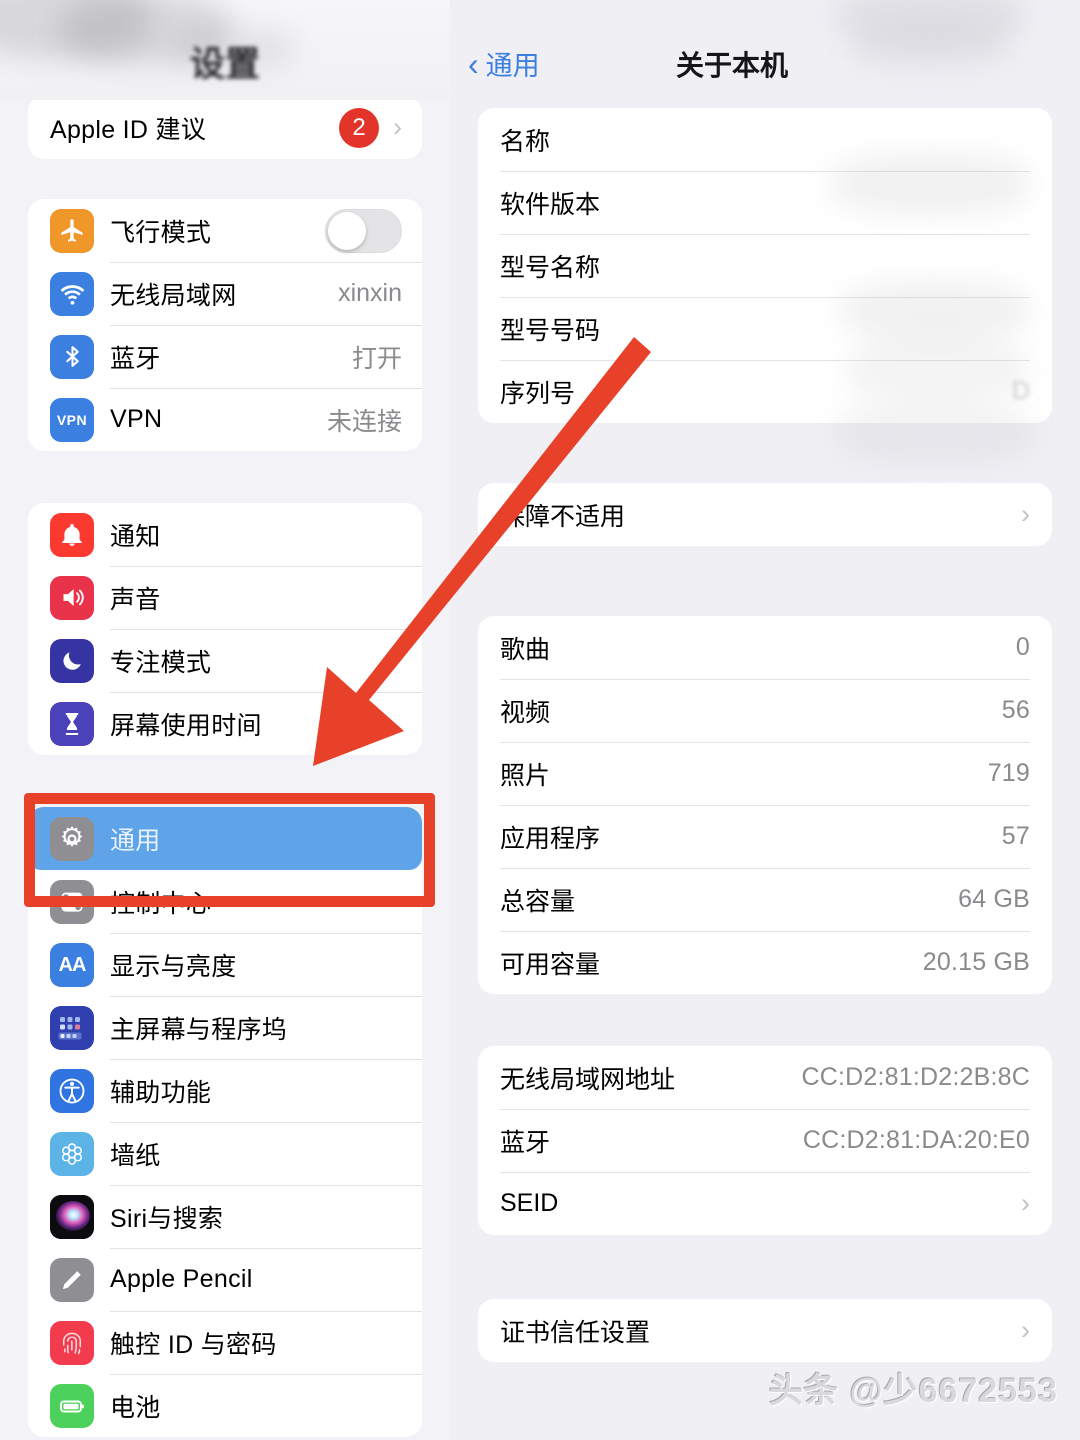  I want to click on toggles-icon, so click(72, 901).